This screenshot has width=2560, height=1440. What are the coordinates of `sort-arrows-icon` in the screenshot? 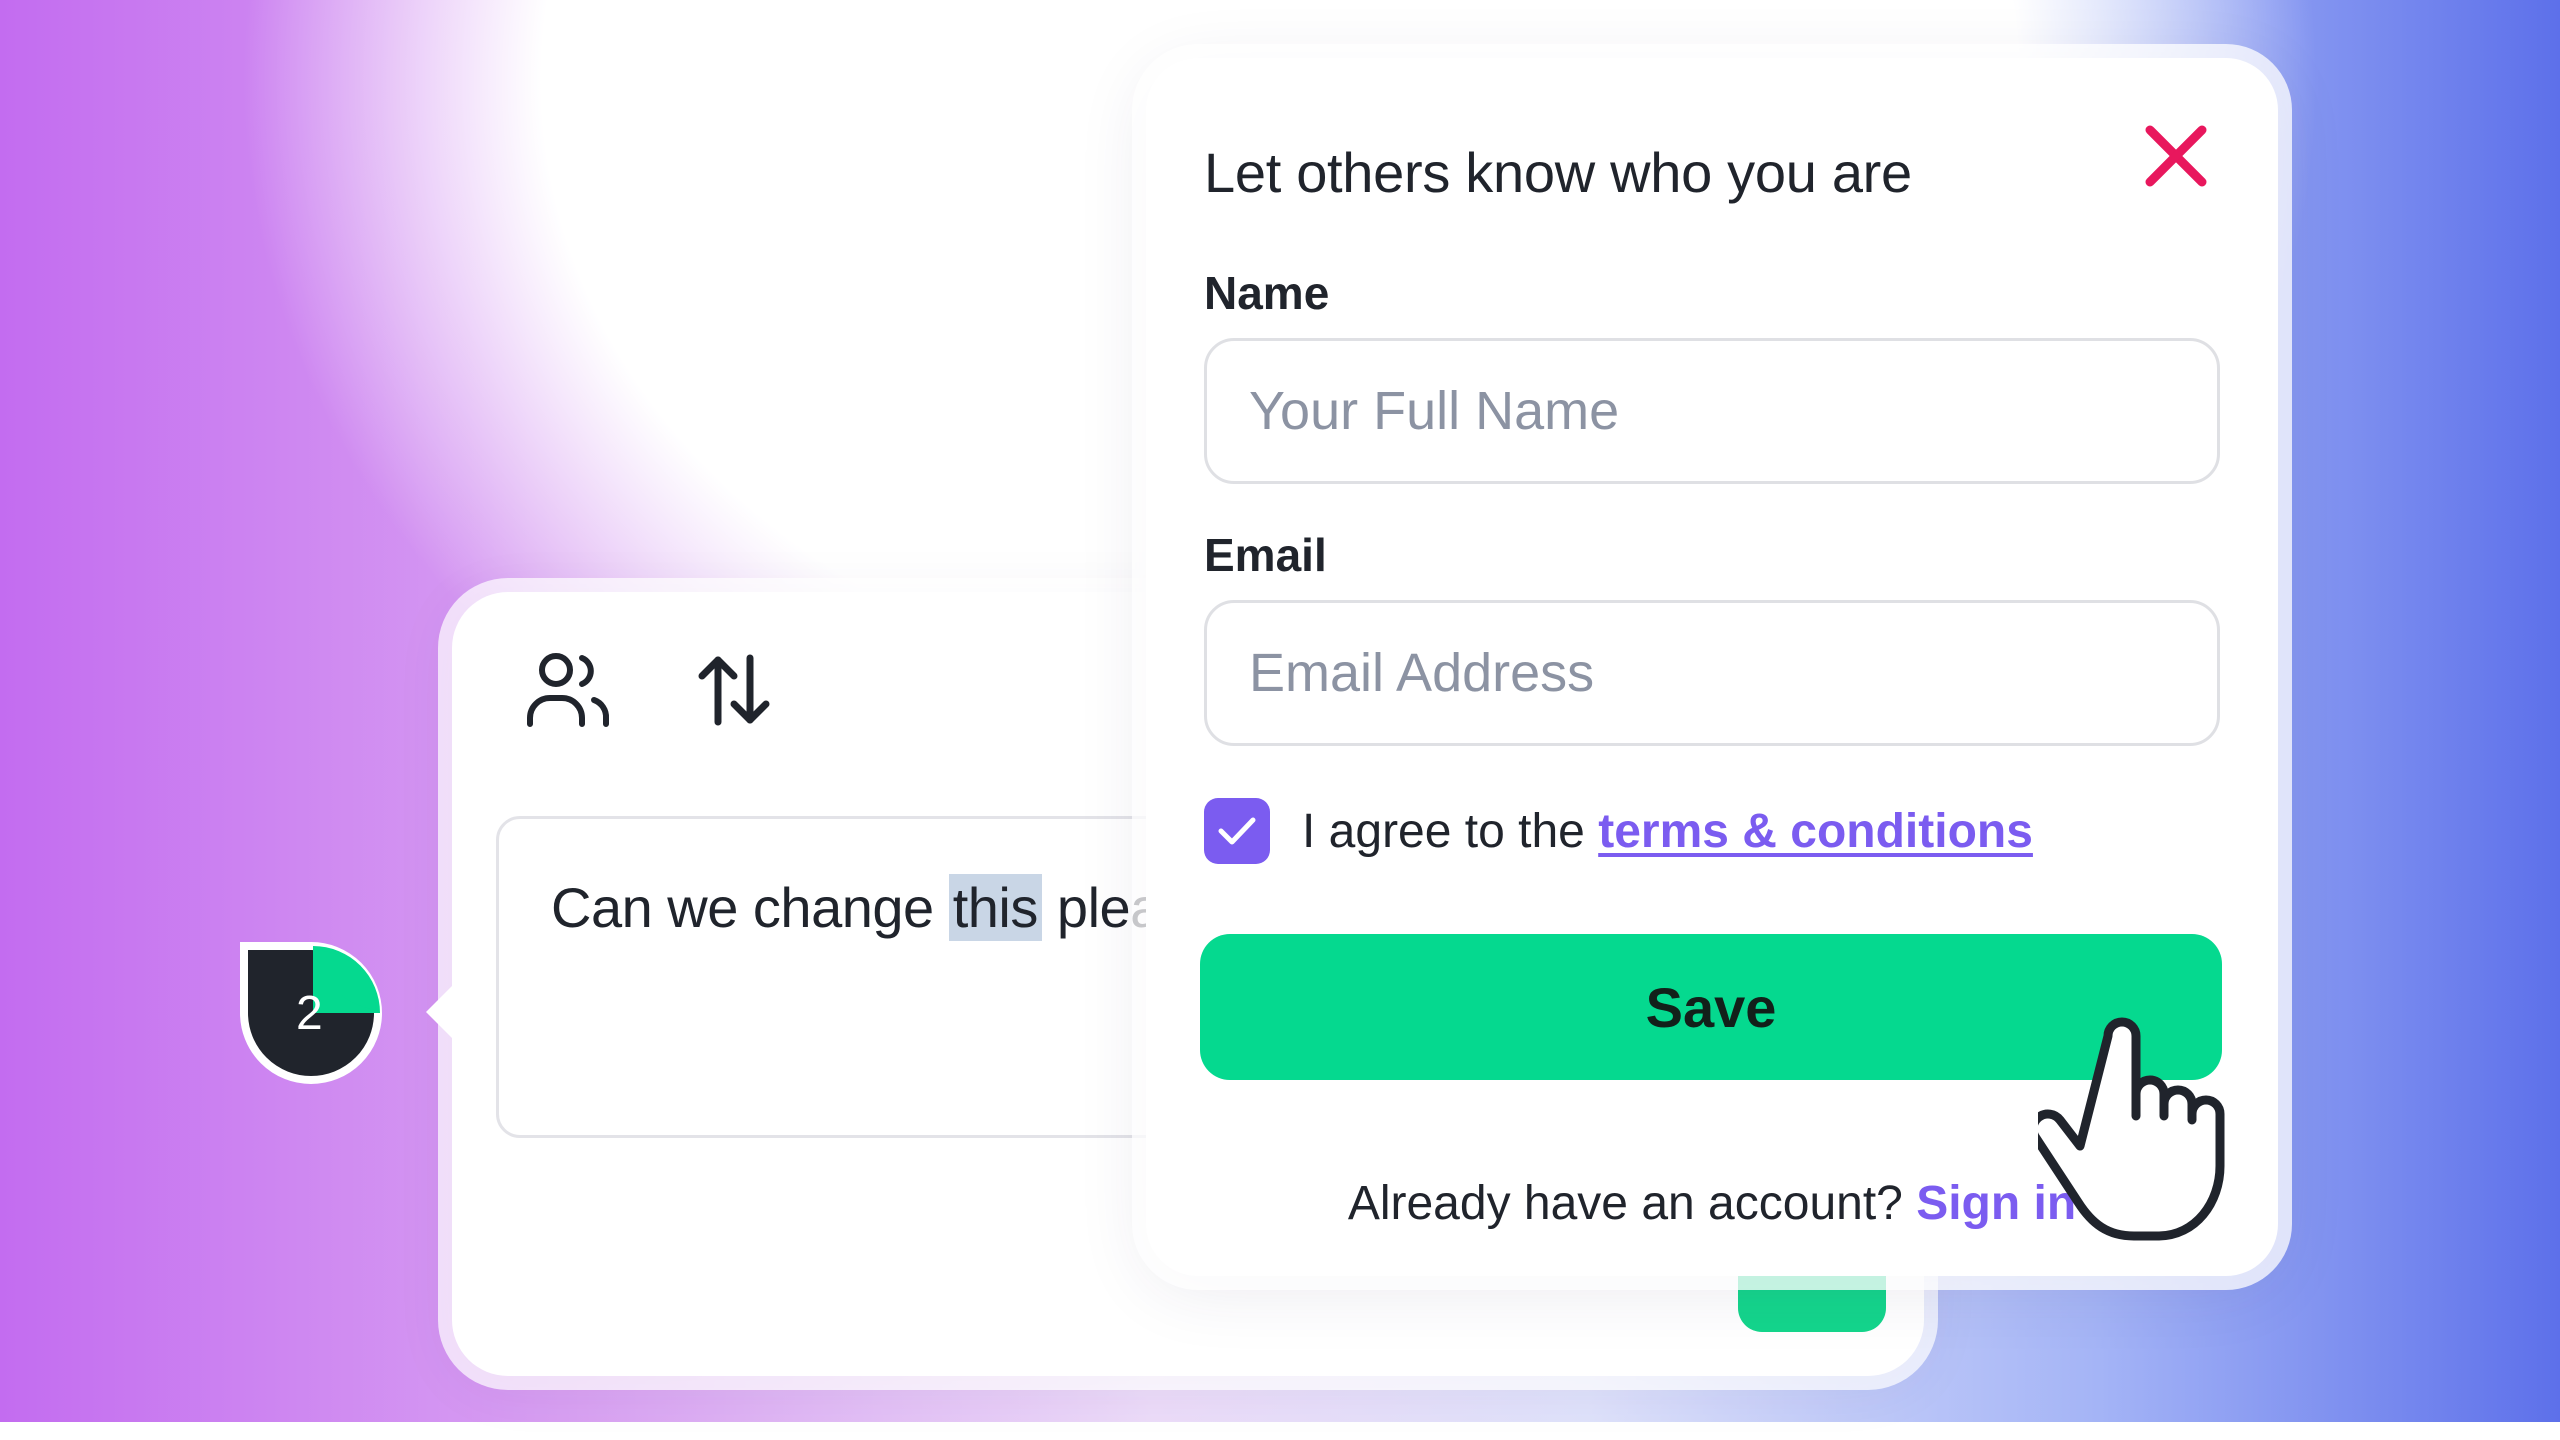 It's located at (734, 690).